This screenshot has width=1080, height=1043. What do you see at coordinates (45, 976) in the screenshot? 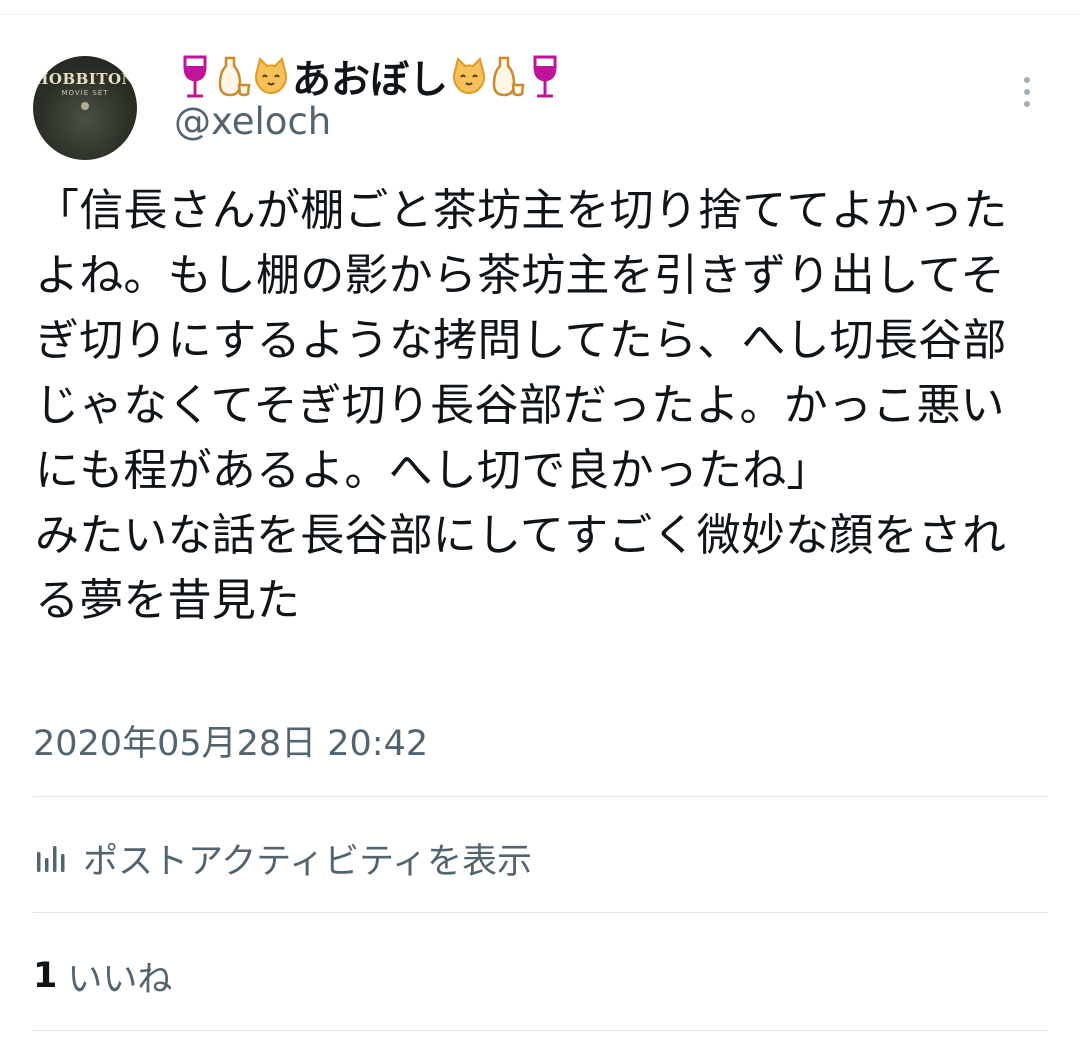
I see `likes-count: 1` at bounding box center [45, 976].